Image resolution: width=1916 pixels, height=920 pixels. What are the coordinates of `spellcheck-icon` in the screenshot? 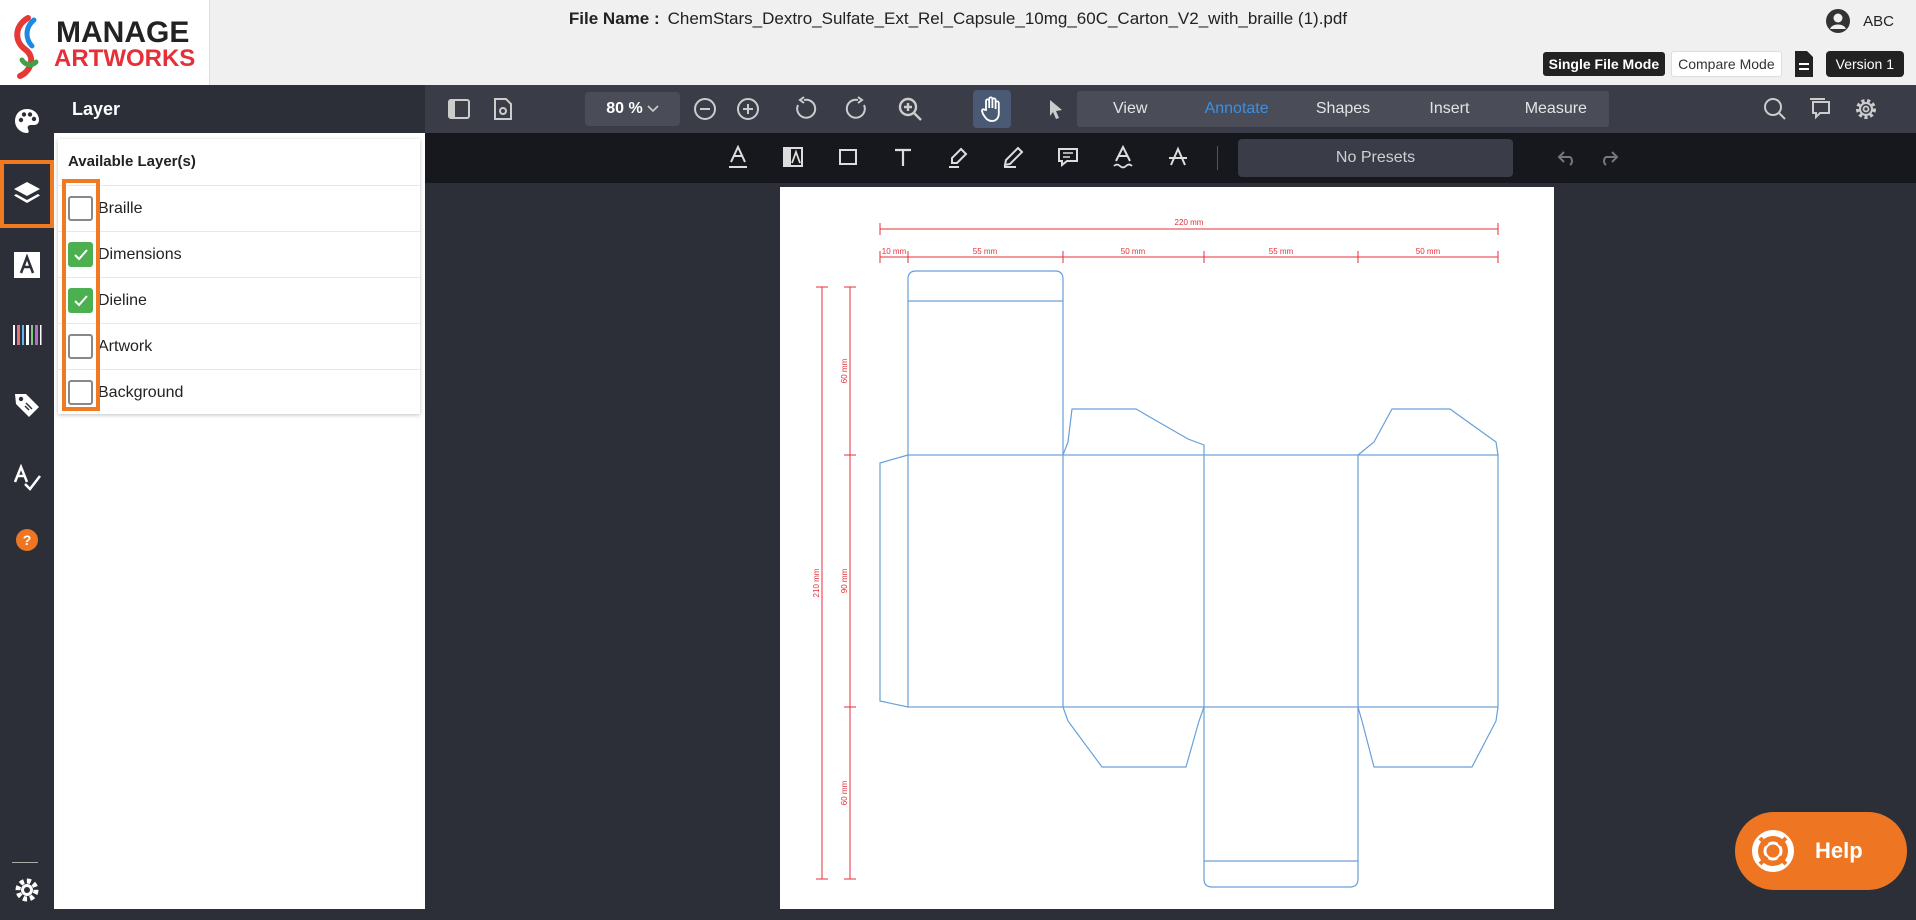 It's located at (27, 478).